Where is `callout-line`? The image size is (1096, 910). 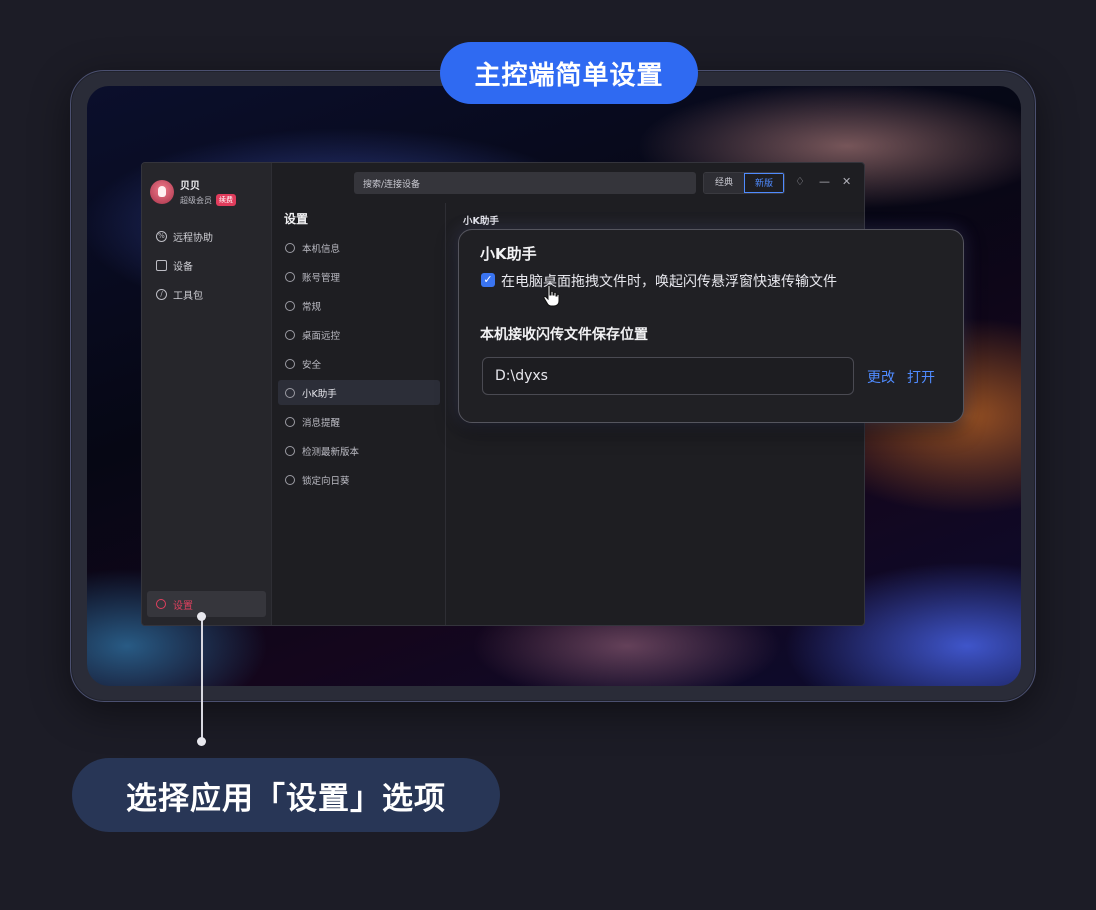
callout-line is located at coordinates (202, 679).